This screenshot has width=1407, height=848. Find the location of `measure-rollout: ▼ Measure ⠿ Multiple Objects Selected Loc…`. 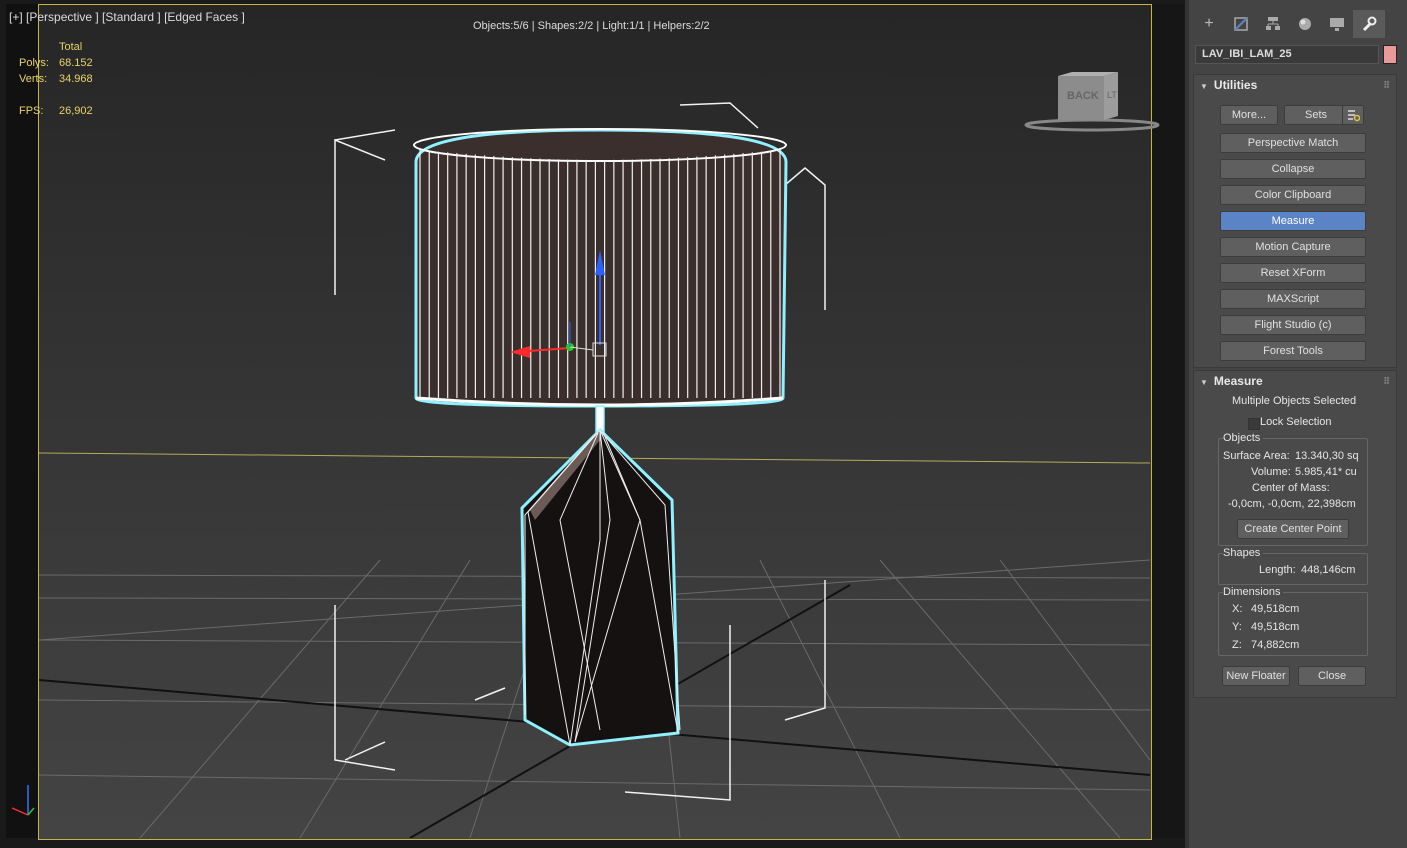

measure-rollout: ▼ Measure ⠿ Multiple Objects Selected Loc… is located at coordinates (1295, 534).